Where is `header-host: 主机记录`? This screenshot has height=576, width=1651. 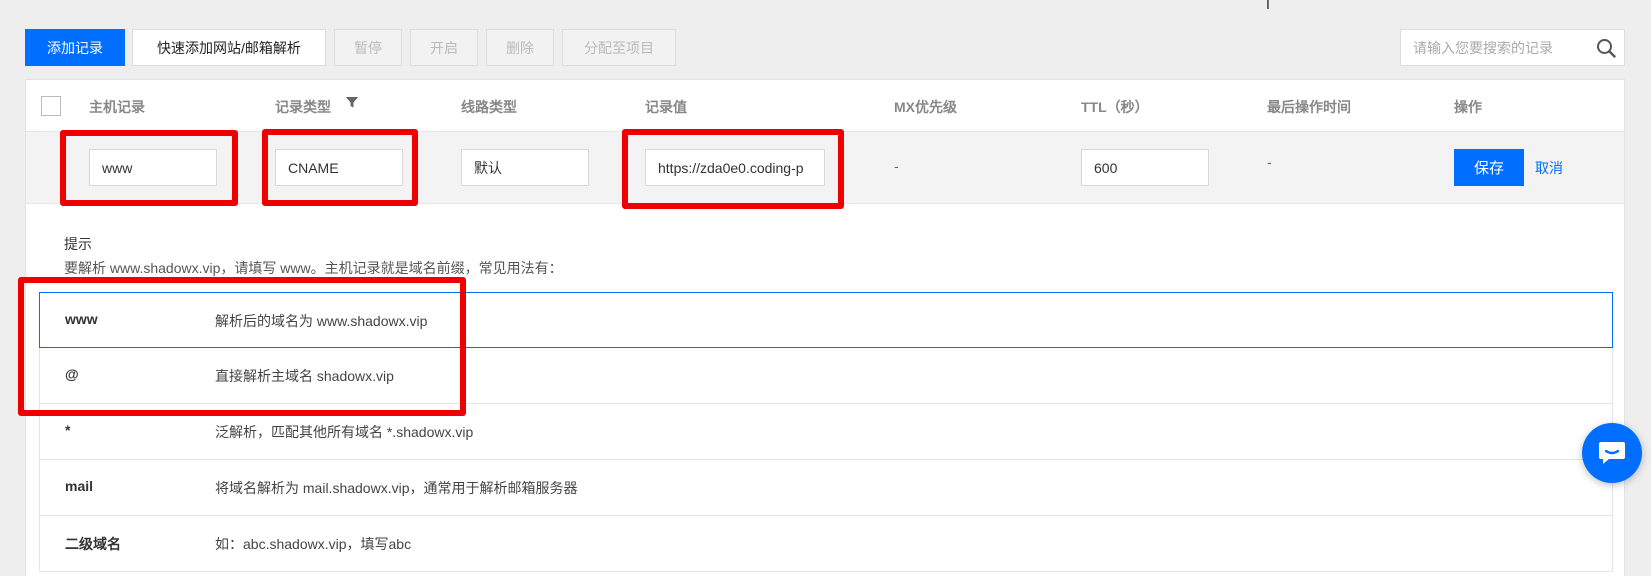 header-host: 主机记录 is located at coordinates (117, 107).